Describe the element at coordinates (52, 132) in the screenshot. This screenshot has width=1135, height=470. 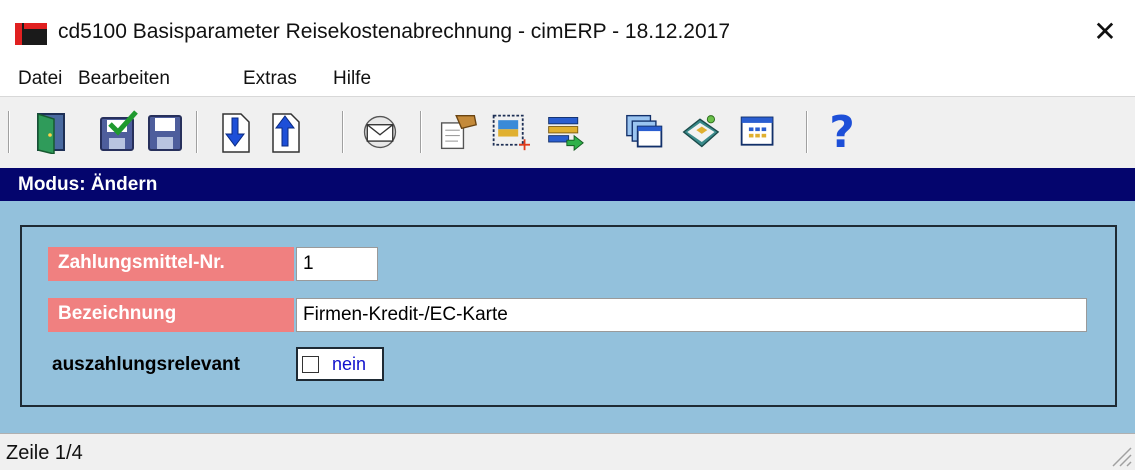
I see `exit-door-icon` at that location.